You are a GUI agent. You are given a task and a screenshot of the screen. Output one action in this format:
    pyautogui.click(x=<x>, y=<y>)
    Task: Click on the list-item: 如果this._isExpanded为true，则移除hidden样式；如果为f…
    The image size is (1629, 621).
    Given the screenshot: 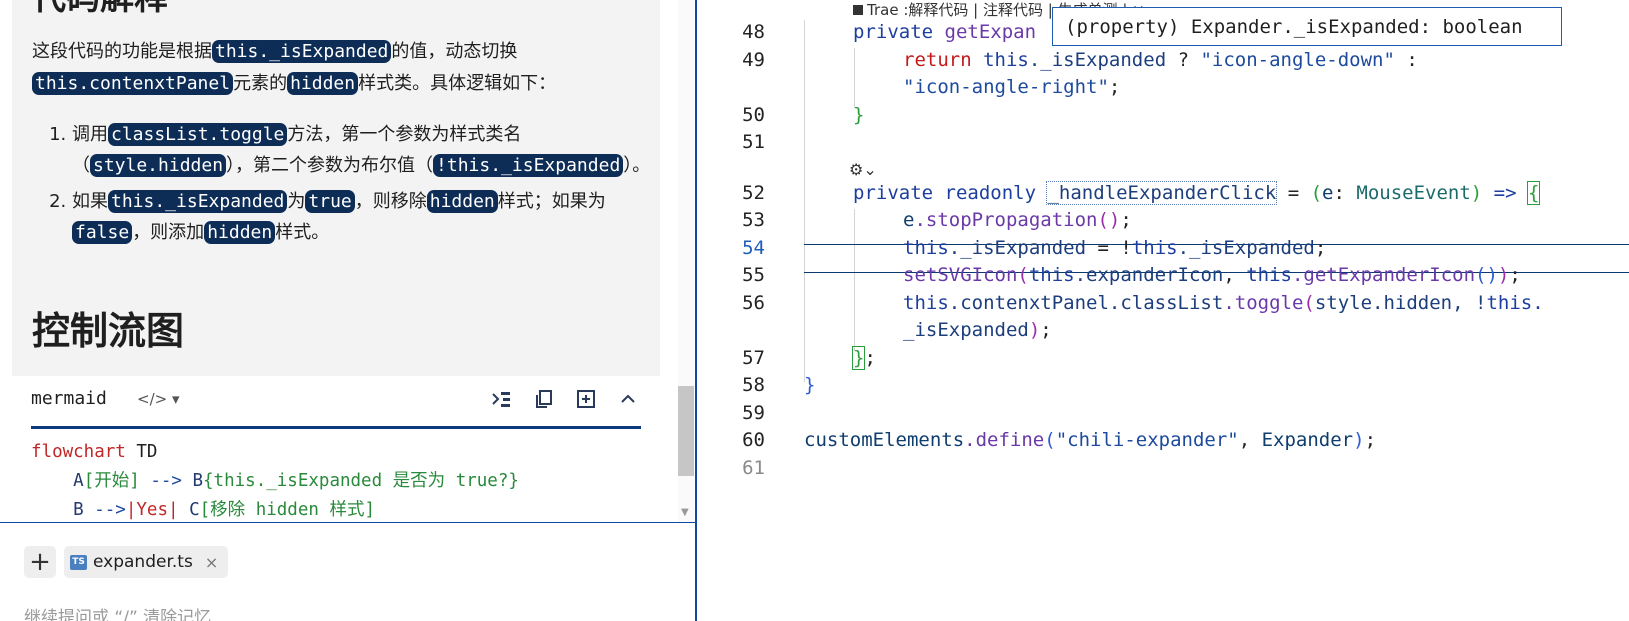 What is the action you would take?
    pyautogui.click(x=366, y=217)
    